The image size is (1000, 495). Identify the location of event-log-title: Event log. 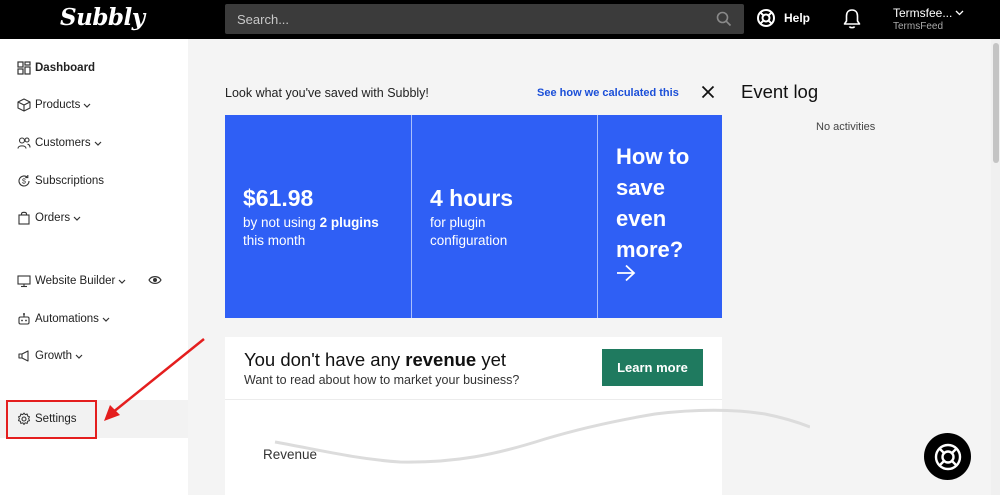
(780, 91).